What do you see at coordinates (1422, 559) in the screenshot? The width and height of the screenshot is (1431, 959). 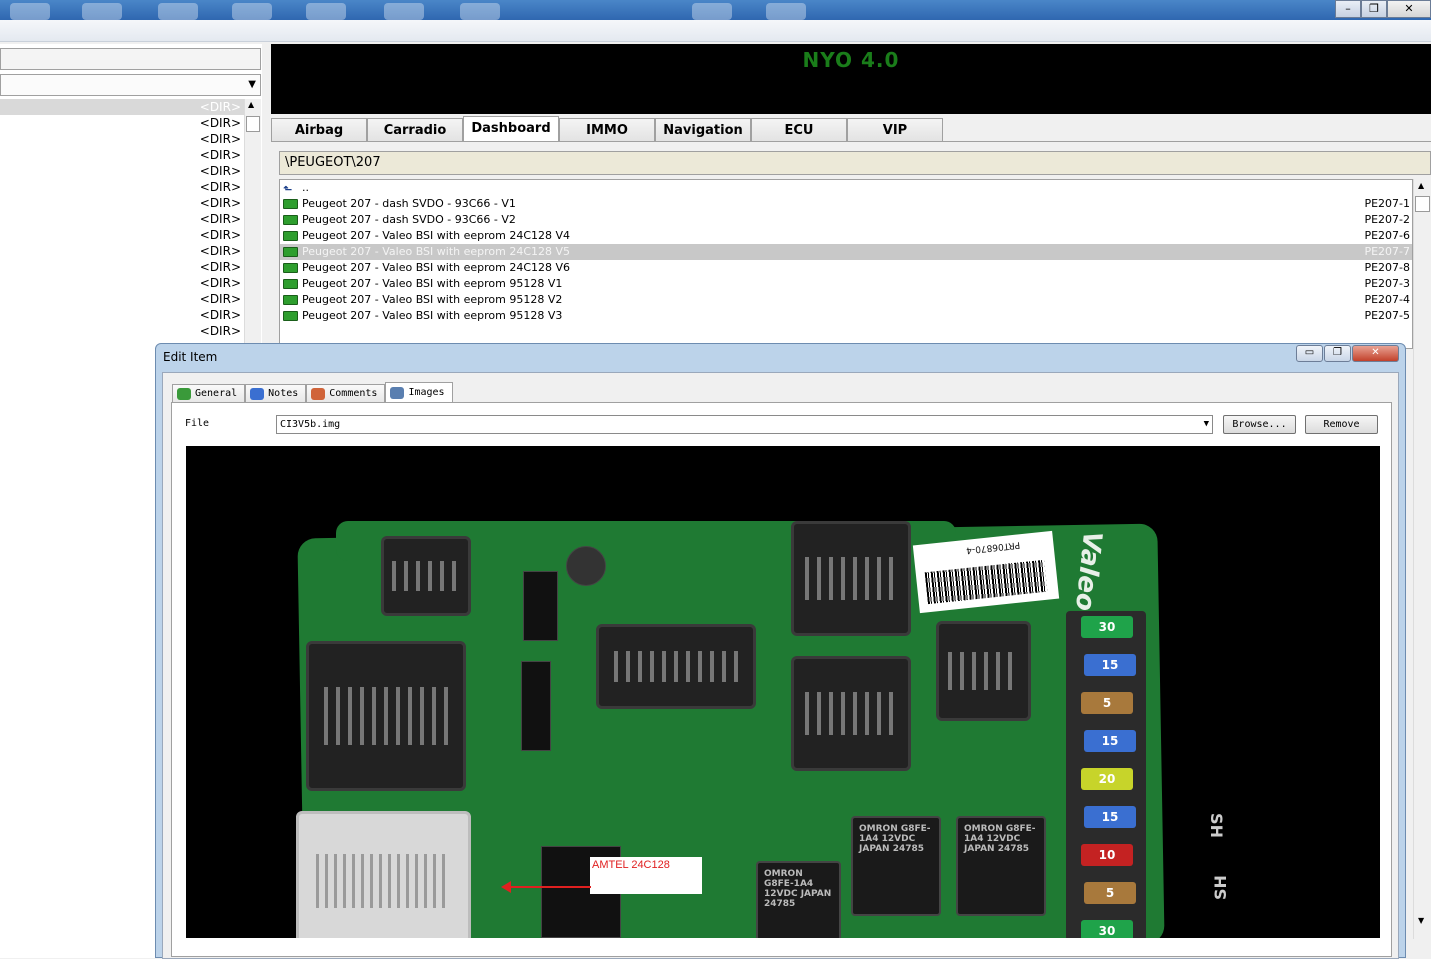 I see `file-list-scrollbar: ▲ ▼` at bounding box center [1422, 559].